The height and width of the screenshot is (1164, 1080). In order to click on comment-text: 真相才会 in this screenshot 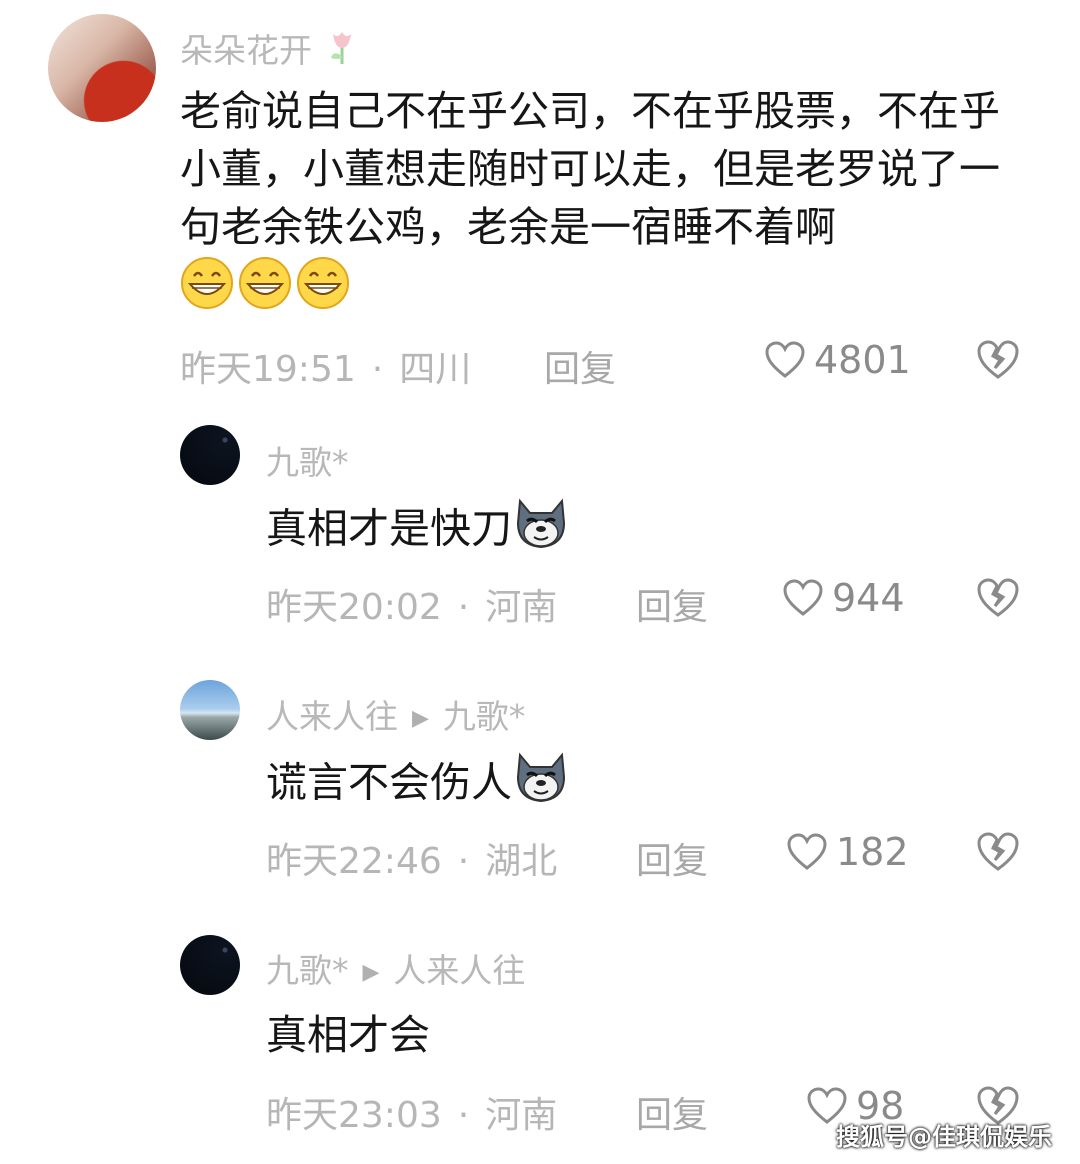, I will do `click(348, 1035)`.